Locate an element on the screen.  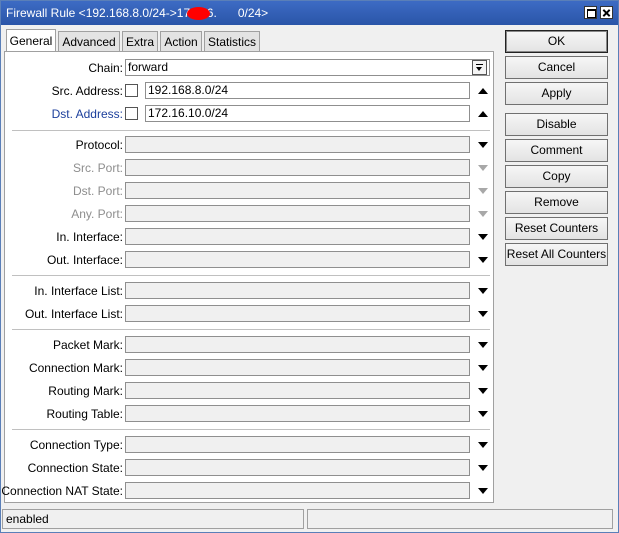
in-interface-field is located at coordinates (297, 236).